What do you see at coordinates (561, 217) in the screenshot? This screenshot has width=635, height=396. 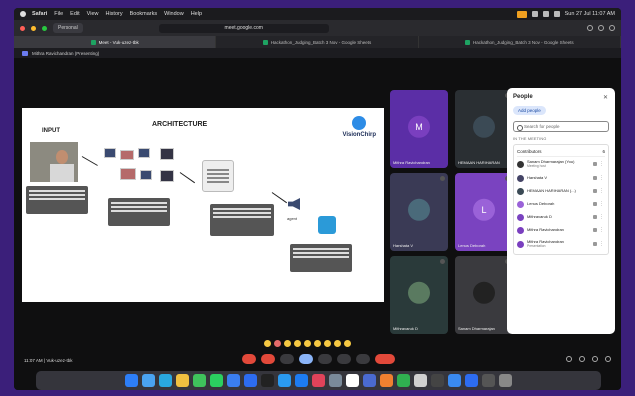 I see `participant-row: Mithravaruk D ⋮` at bounding box center [561, 217].